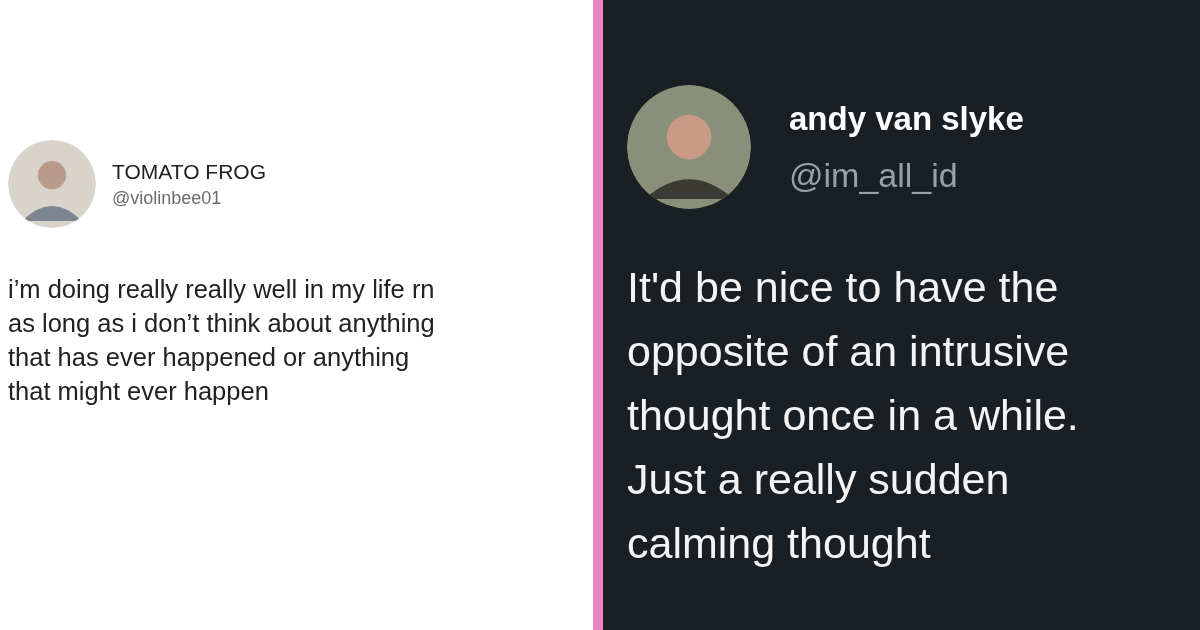 Image resolution: width=1200 pixels, height=630 pixels. I want to click on tweet-text-line: that might ever happen, so click(138, 391).